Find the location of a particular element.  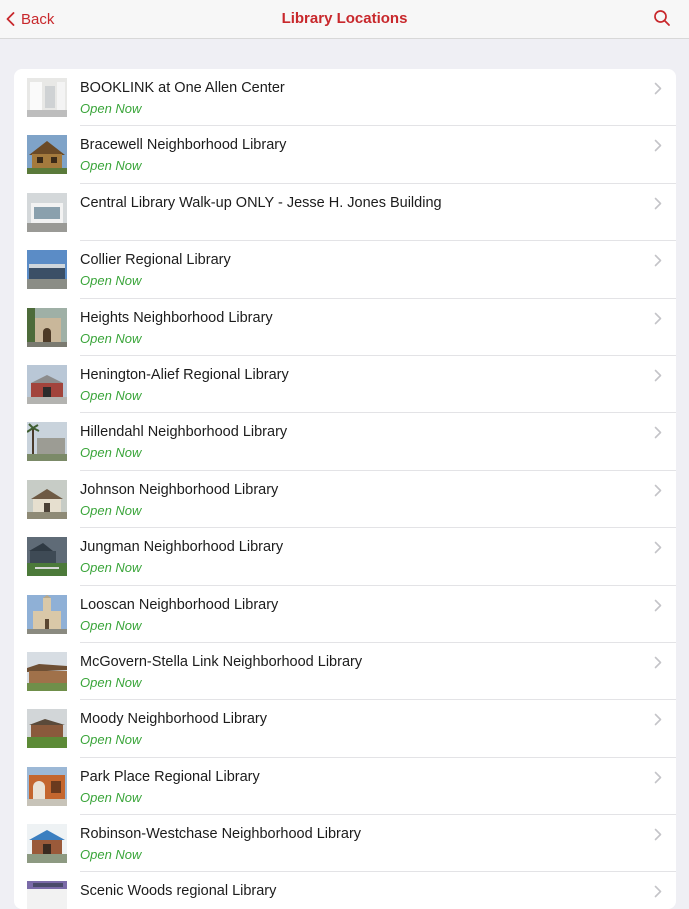

location-name: Collier Regional Library is located at coordinates (155, 260).